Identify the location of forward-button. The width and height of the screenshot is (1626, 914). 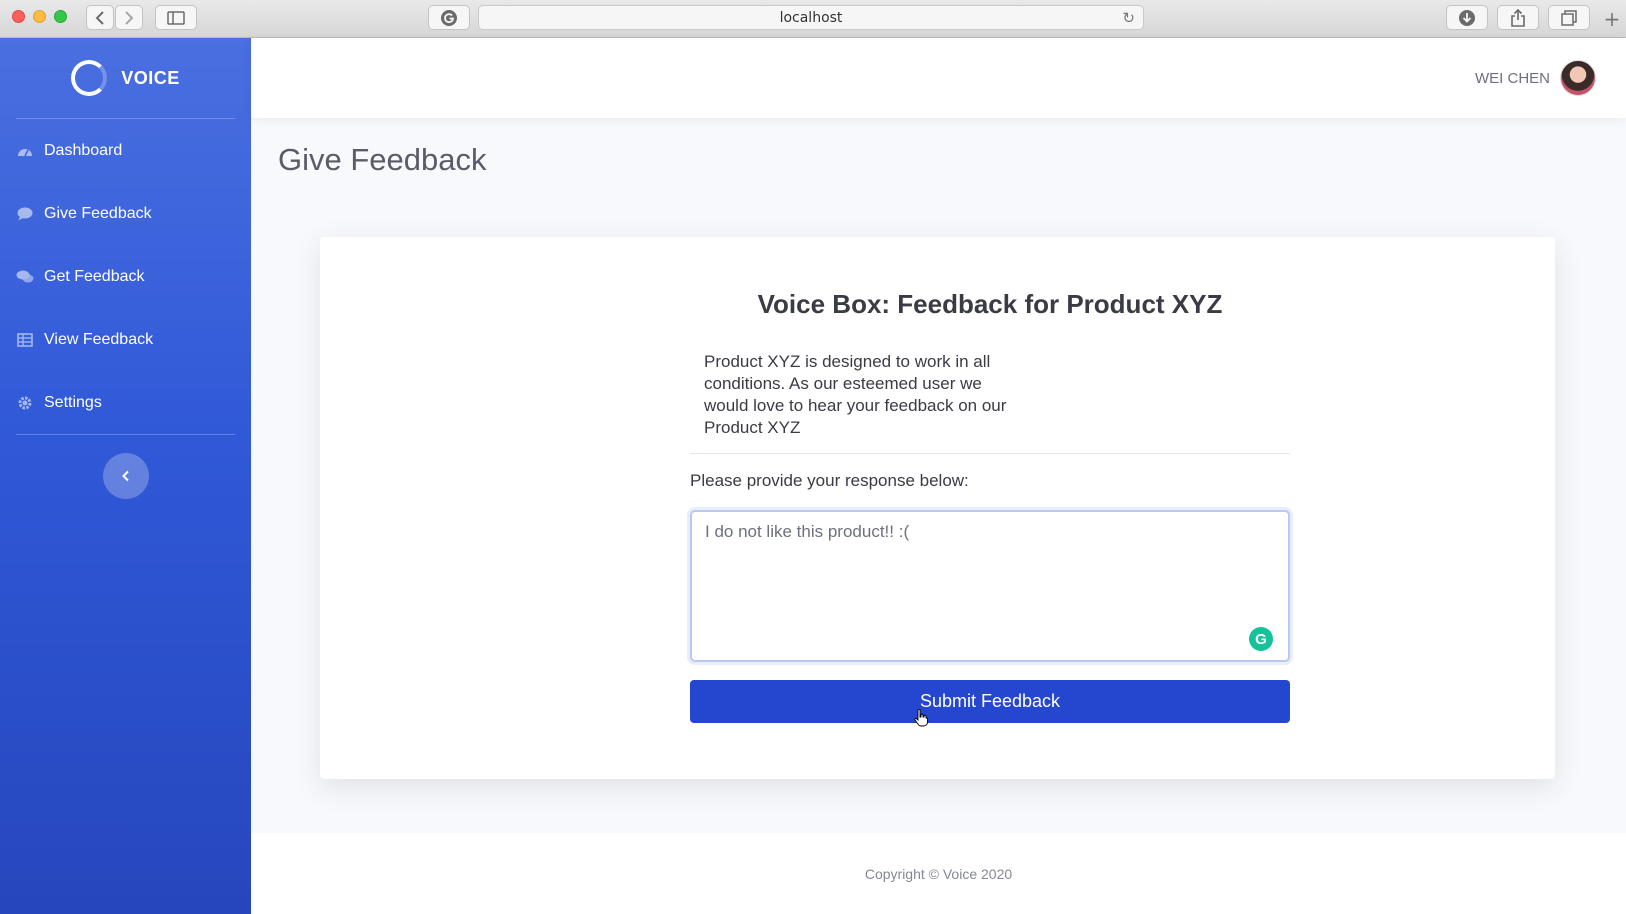
(129, 17).